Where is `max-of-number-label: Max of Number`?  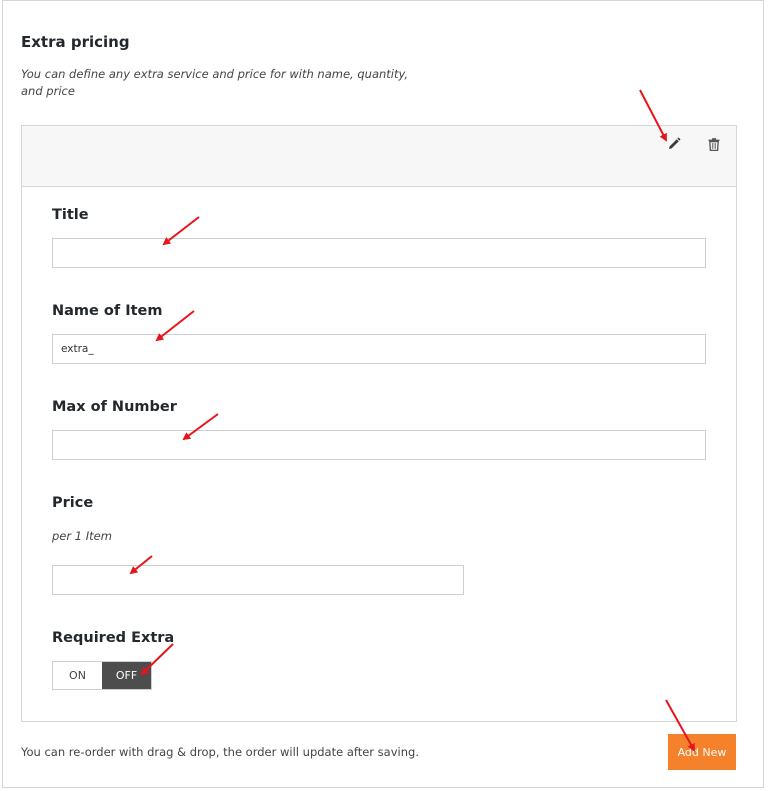 max-of-number-label: Max of Number is located at coordinates (114, 407).